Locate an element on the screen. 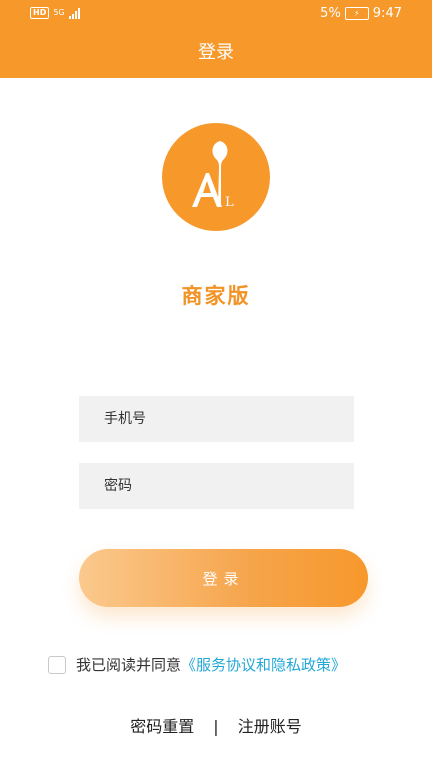  status-bar: HD 5G 5% ⚡ 9:47 is located at coordinates (216, 14).